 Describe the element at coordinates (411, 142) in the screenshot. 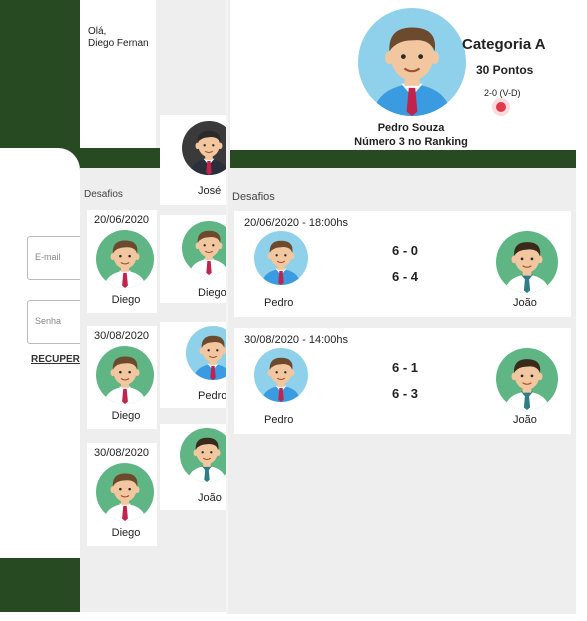

I see `profile-ranking: Número 3 no Ranking` at that location.